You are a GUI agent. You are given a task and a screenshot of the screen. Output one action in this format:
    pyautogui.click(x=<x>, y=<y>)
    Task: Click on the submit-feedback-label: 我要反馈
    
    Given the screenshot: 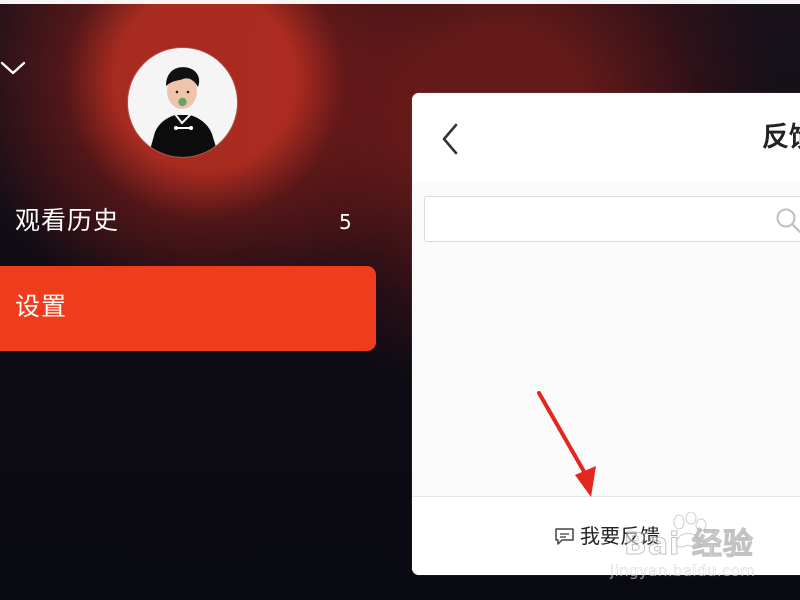 What is the action you would take?
    pyautogui.click(x=620, y=536)
    